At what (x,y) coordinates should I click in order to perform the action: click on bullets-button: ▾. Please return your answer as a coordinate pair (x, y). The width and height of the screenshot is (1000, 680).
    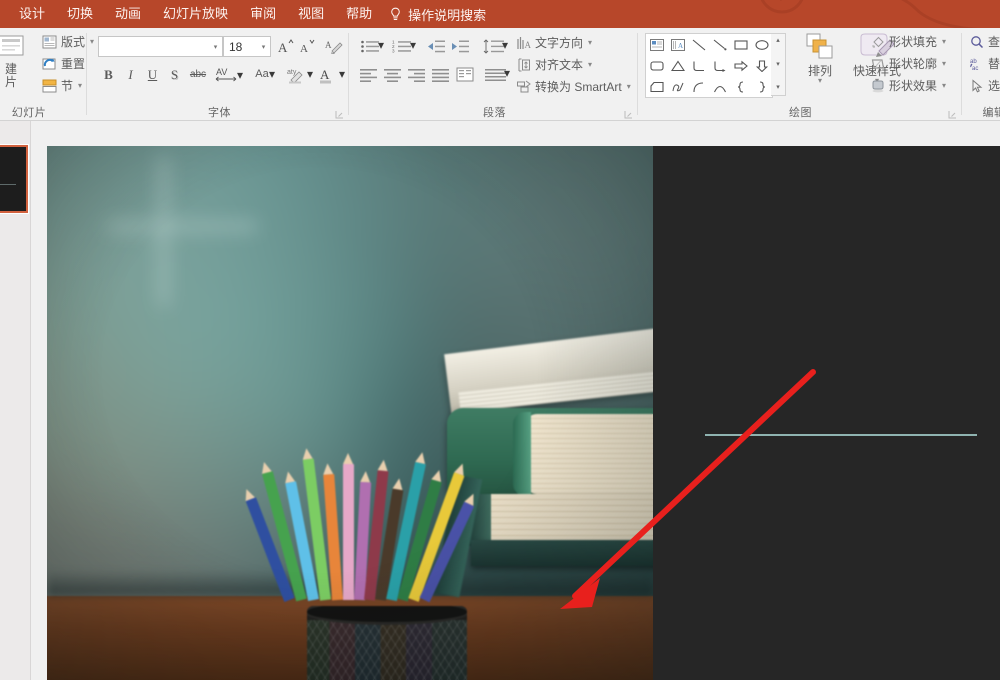
    Looking at the image, I should click on (371, 46).